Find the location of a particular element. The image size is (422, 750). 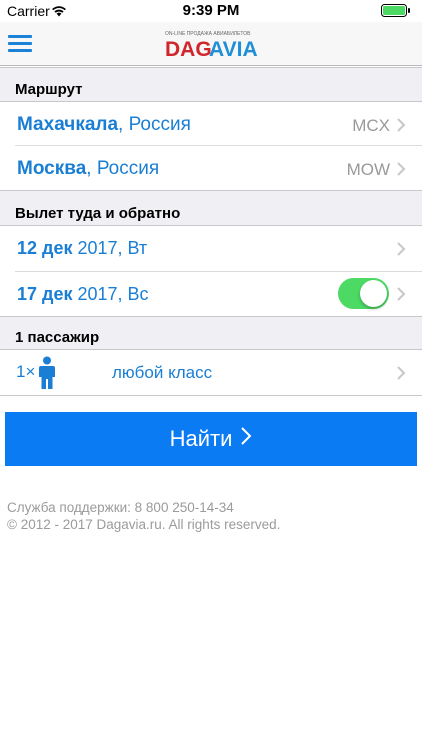

dates-title: Вылет туда и обратно is located at coordinates (98, 213).